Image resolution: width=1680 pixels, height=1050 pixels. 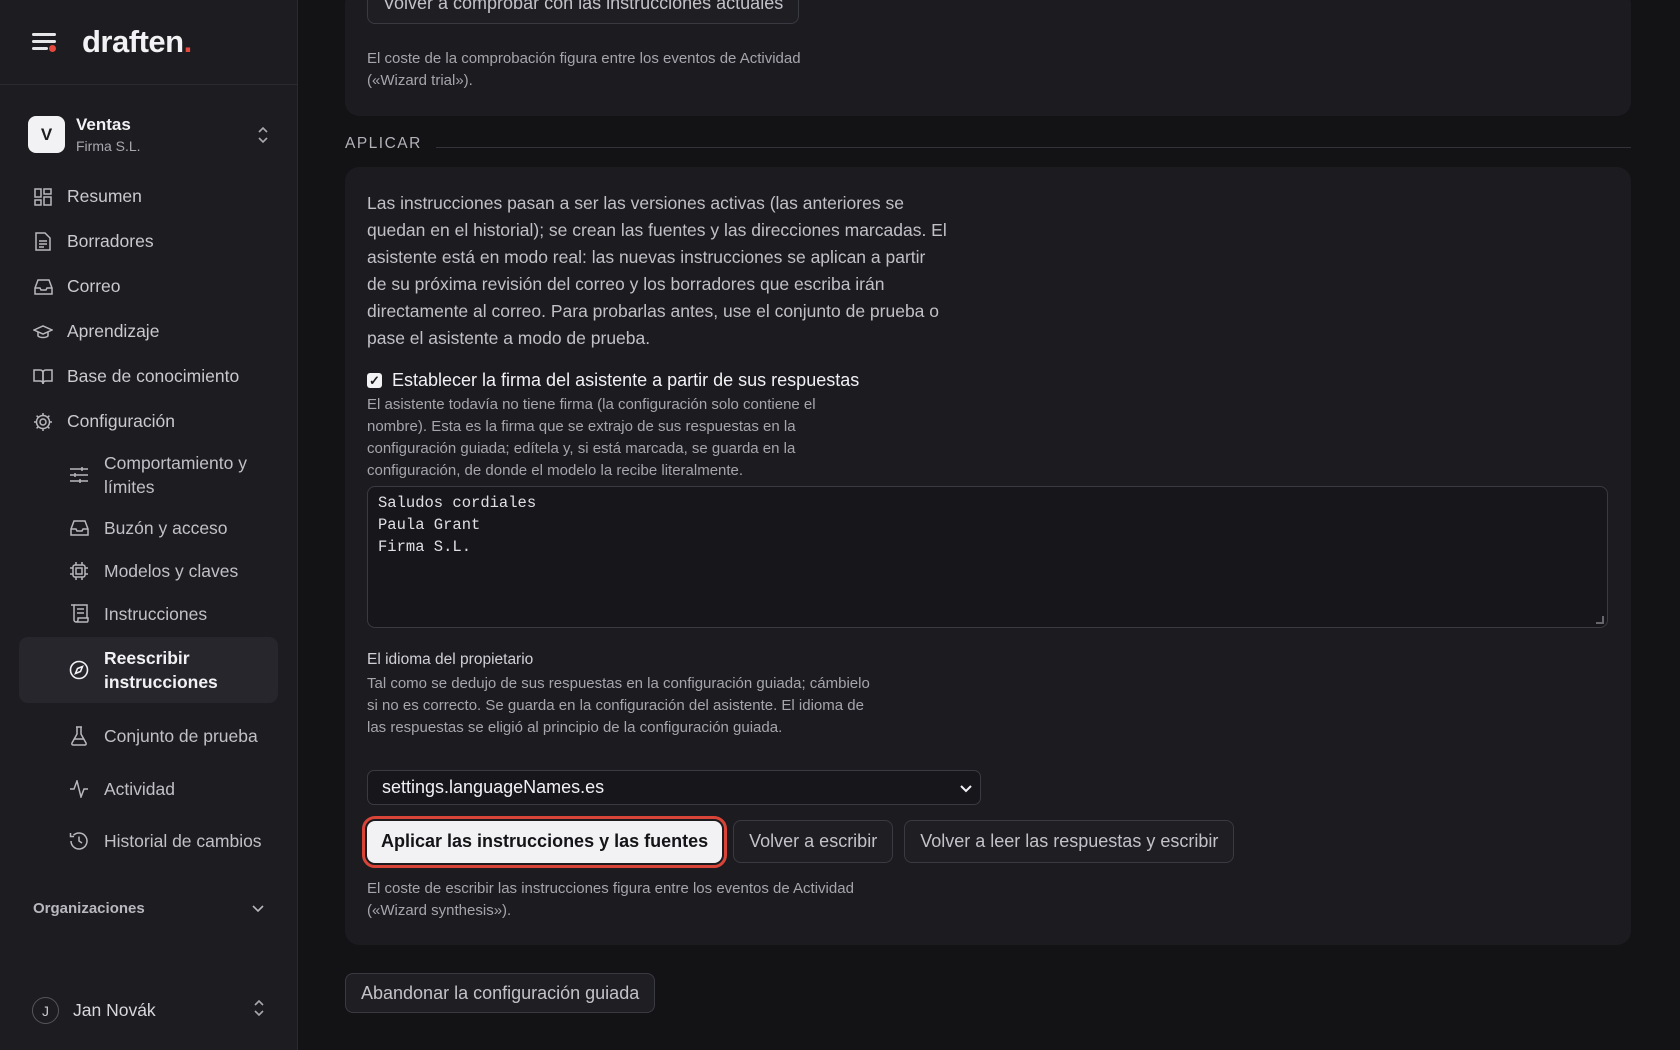 I want to click on signature-textarea: Saludos cordiales Paula Grant Firma S.L., so click(x=987, y=557).